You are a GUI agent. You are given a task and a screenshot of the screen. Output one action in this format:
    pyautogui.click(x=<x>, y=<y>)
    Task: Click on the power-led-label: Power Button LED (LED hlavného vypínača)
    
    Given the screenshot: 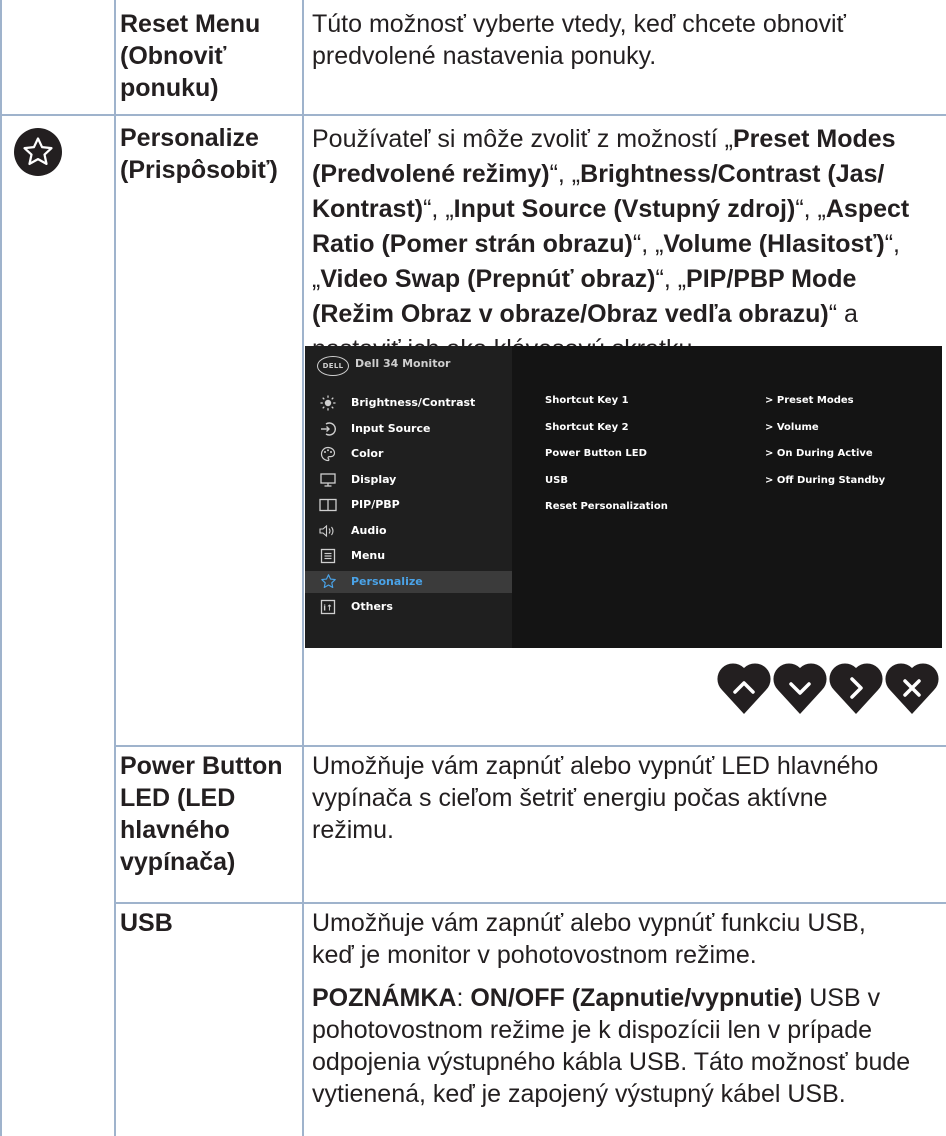 What is the action you would take?
    pyautogui.click(x=201, y=814)
    